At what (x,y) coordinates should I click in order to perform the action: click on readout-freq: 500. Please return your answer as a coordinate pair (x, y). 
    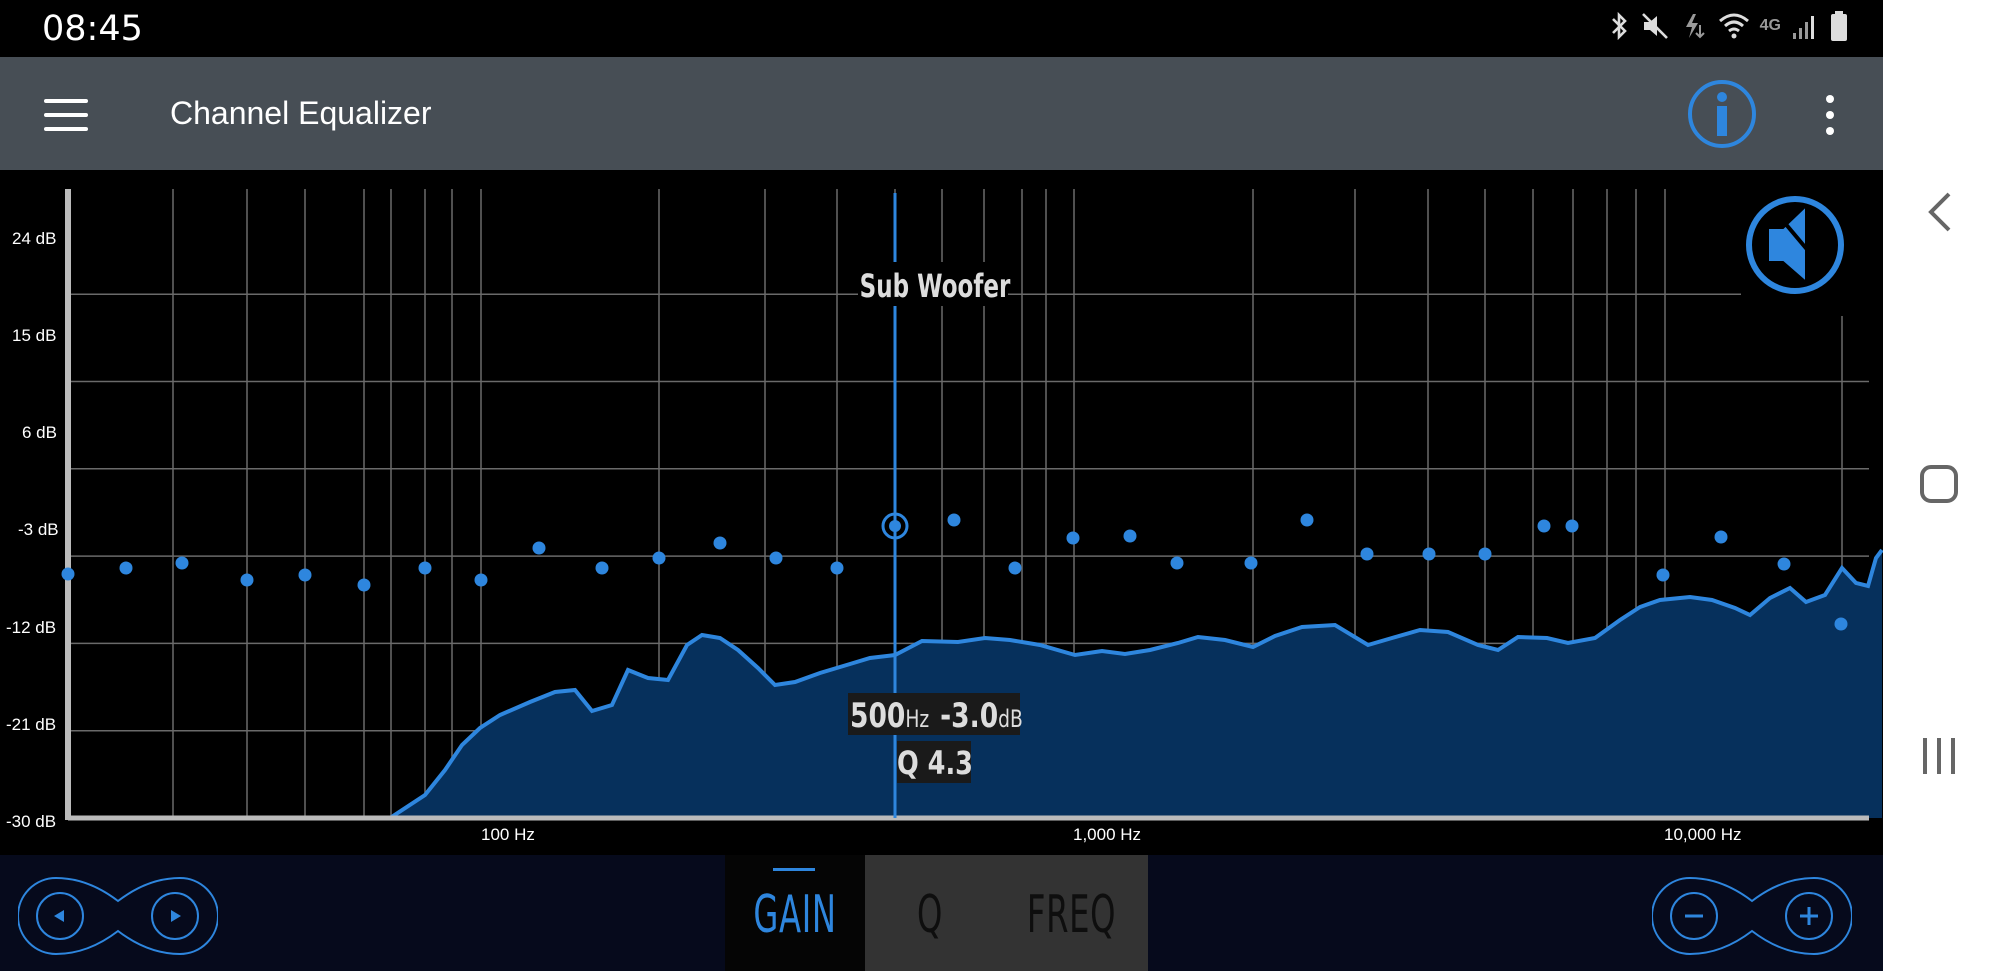
    Looking at the image, I should click on (877, 716).